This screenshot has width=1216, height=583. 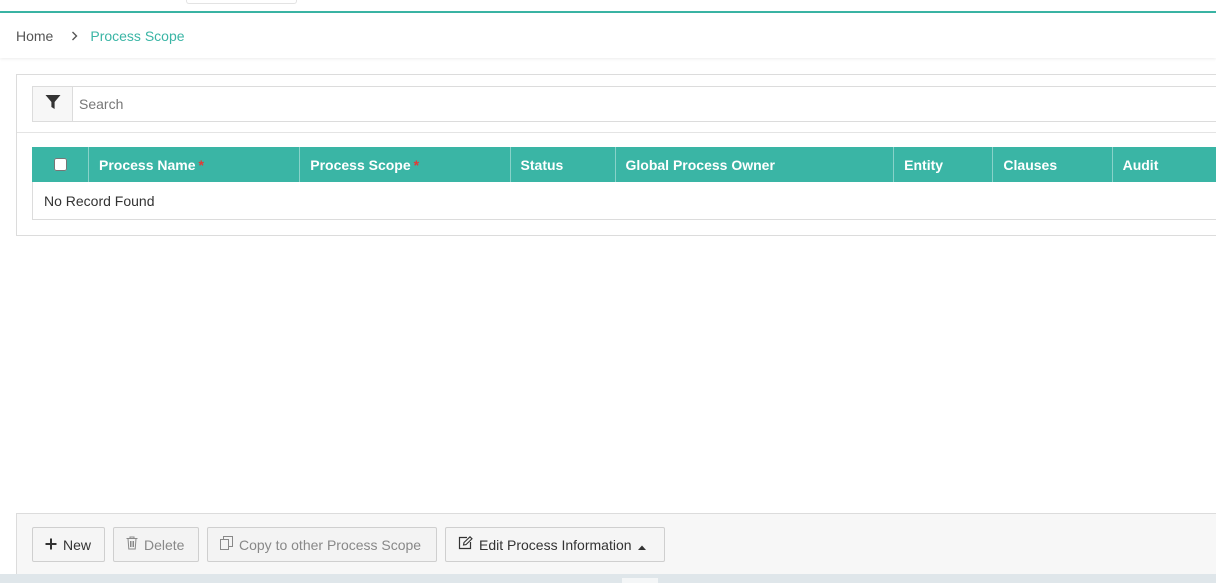 I want to click on grid-empty-row: No Record Found, so click(x=624, y=201).